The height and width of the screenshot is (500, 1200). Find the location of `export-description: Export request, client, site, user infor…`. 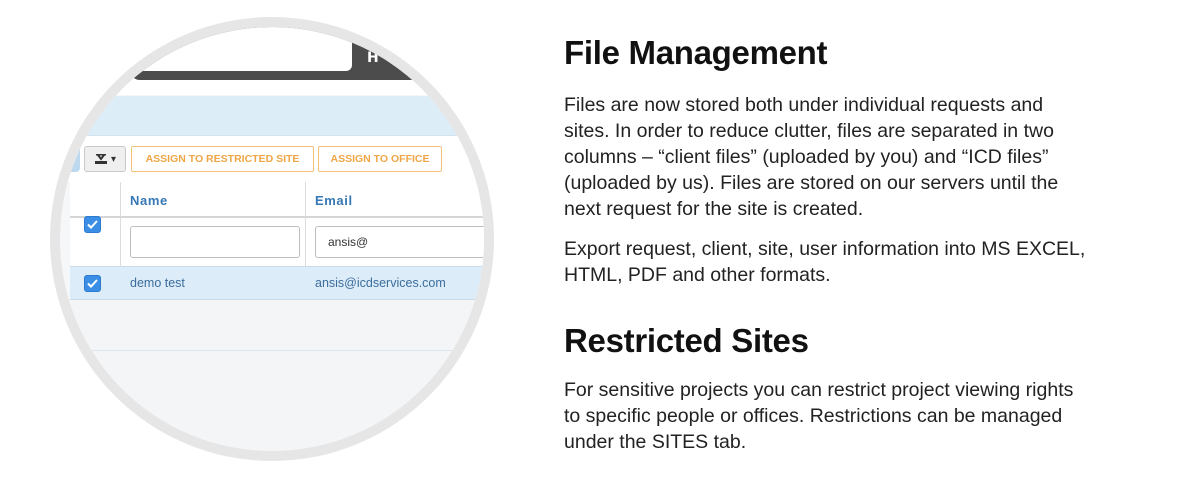

export-description: Export request, client, site, user infor… is located at coordinates (825, 262).